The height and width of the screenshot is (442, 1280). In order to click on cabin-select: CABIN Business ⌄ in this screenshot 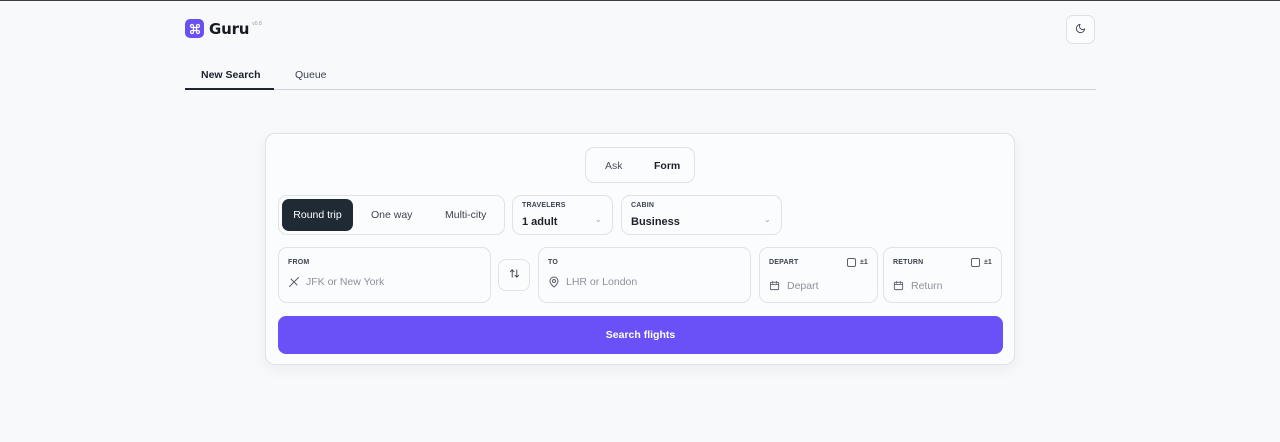, I will do `click(701, 215)`.